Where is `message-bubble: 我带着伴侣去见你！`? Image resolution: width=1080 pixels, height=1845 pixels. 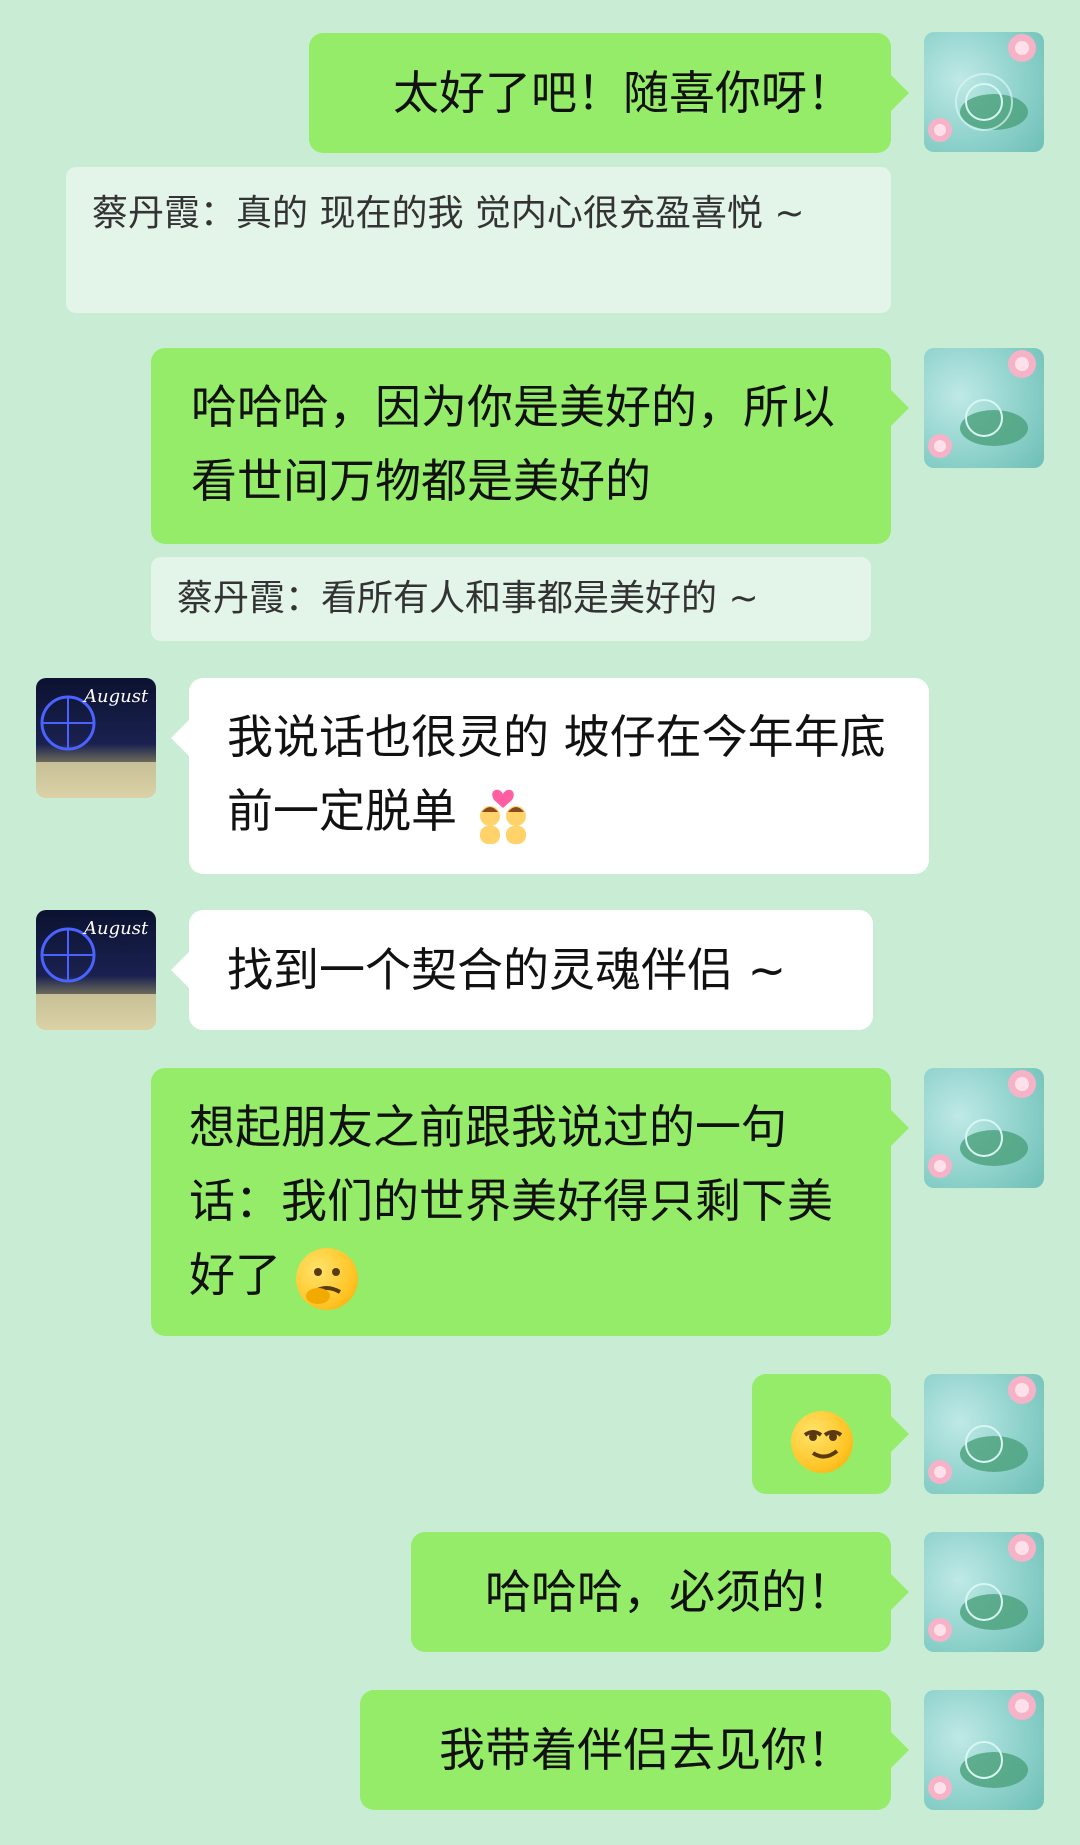 message-bubble: 我带着伴侣去见你！ is located at coordinates (634, 1750).